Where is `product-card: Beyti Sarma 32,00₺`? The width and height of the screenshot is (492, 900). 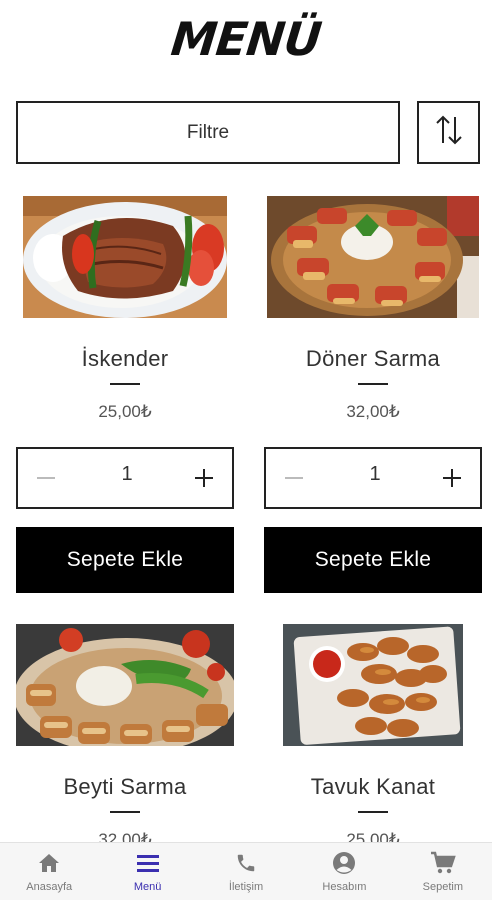 product-card: Beyti Sarma 32,00₺ is located at coordinates (125, 733).